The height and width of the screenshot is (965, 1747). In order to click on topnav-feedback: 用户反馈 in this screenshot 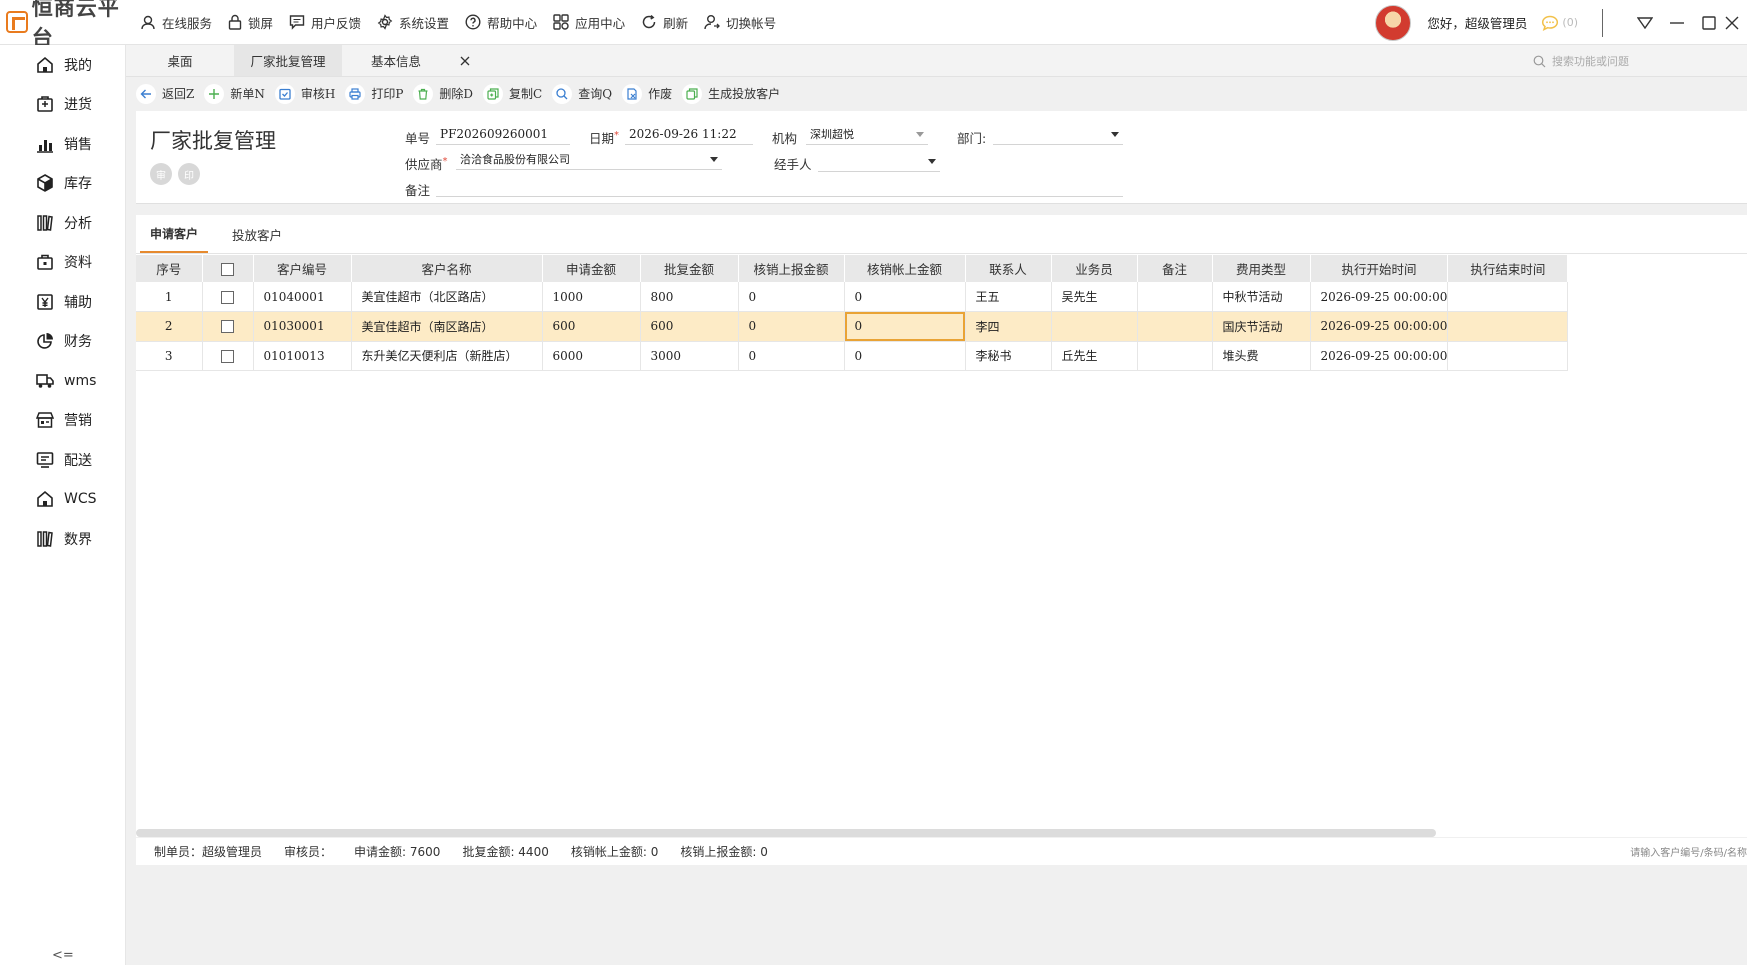, I will do `click(325, 22)`.